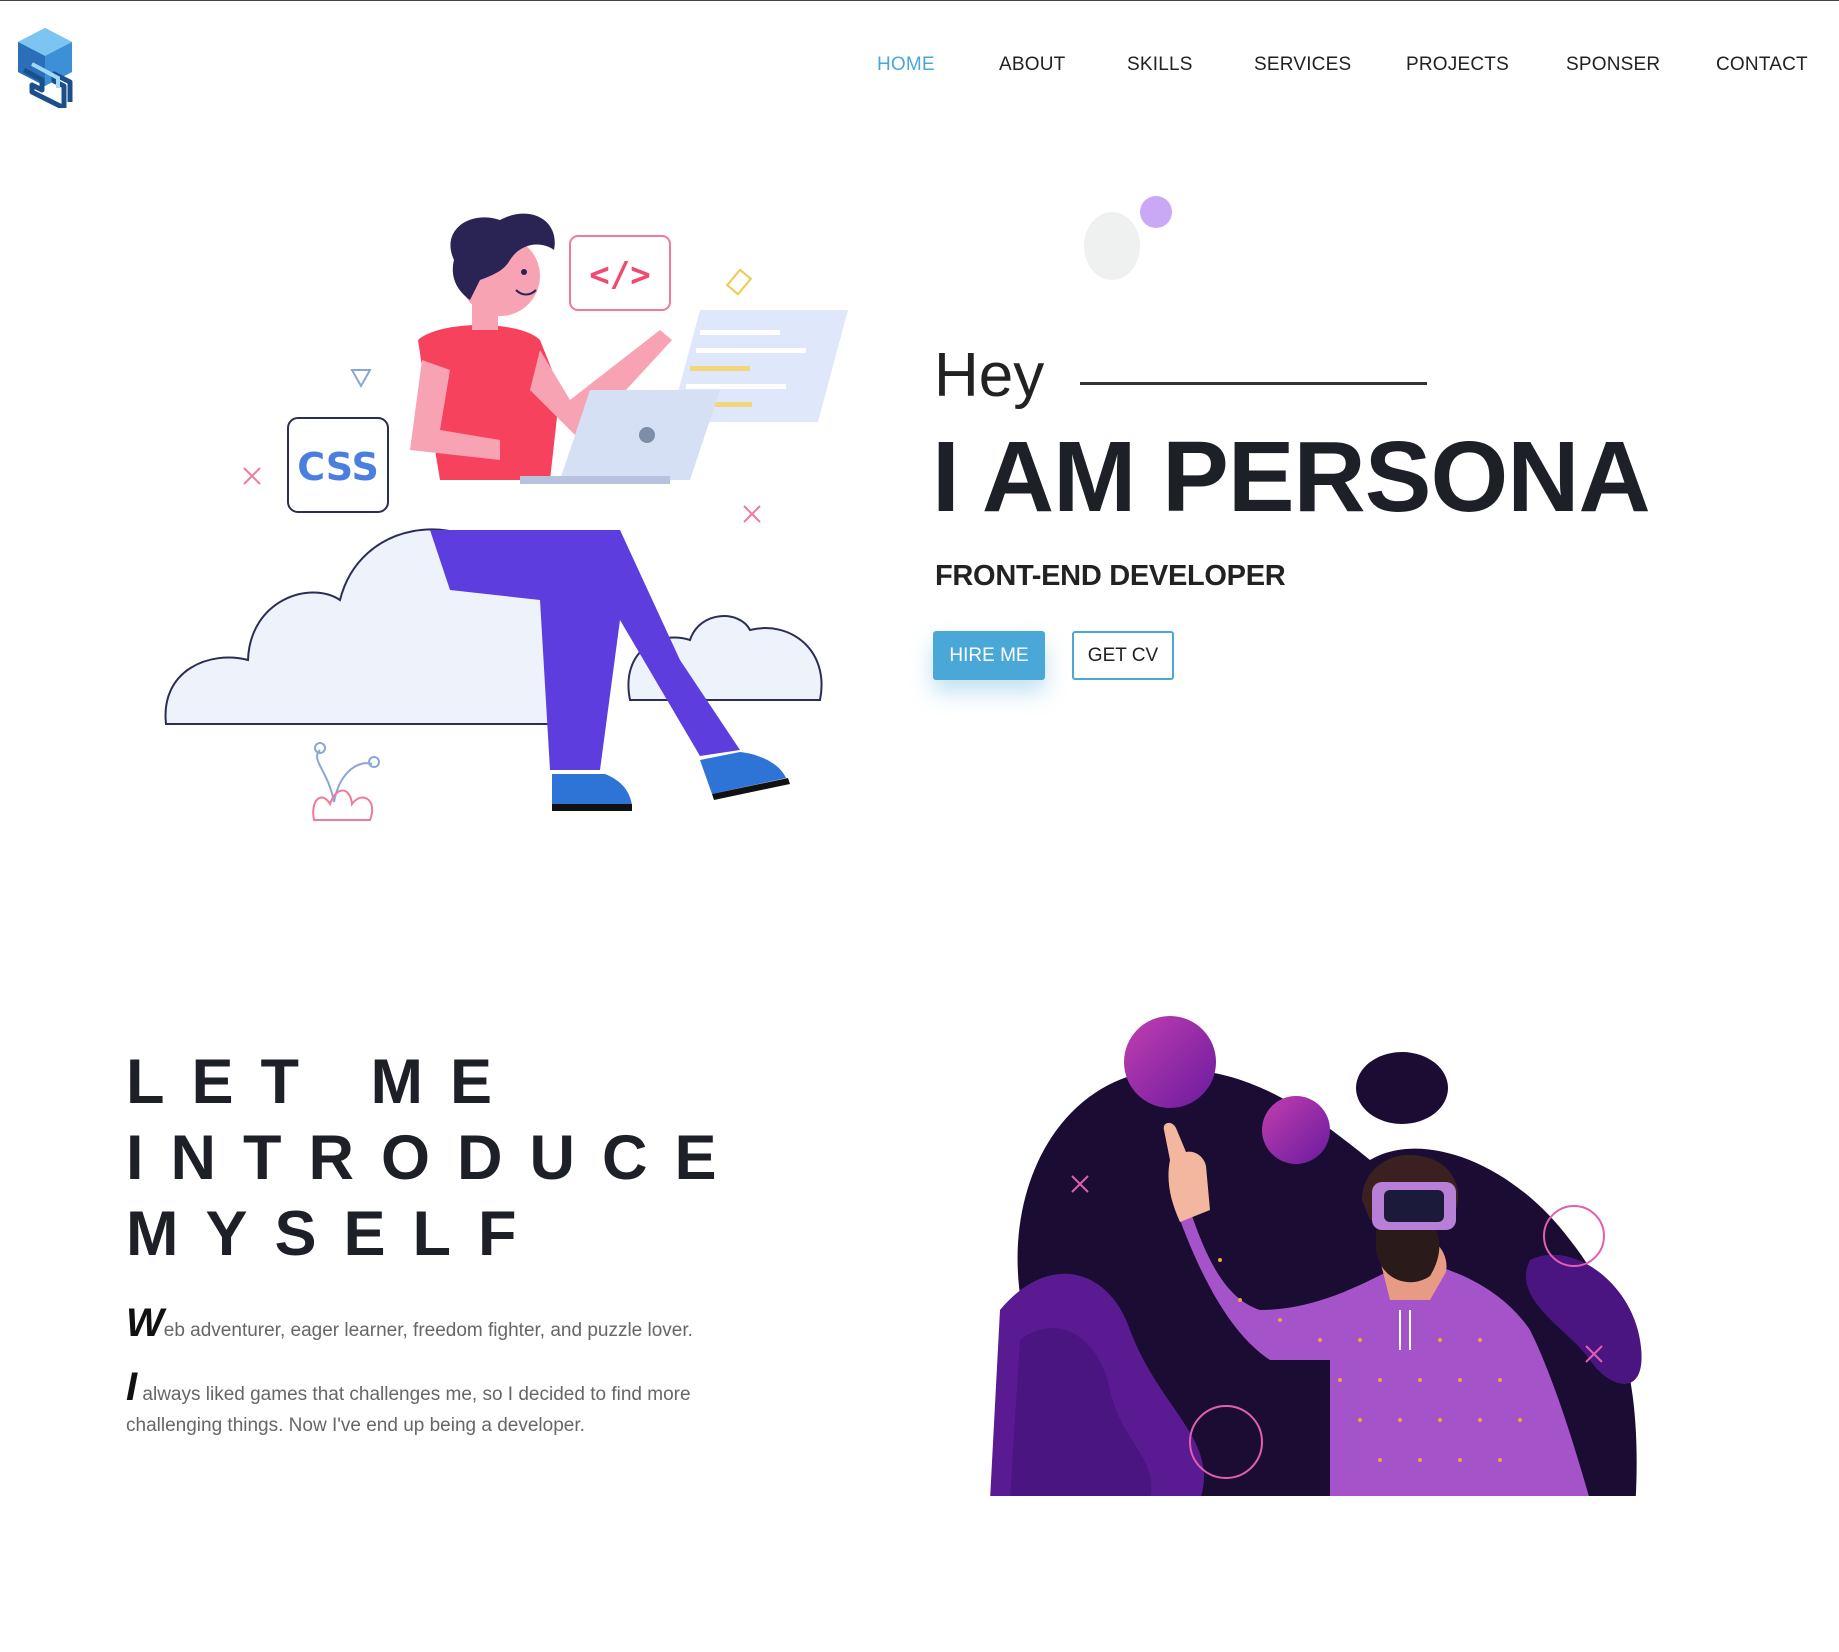 This screenshot has height=1652, width=1839. Describe the element at coordinates (1160, 65) in the screenshot. I see `nav-skills: SKILLS` at that location.